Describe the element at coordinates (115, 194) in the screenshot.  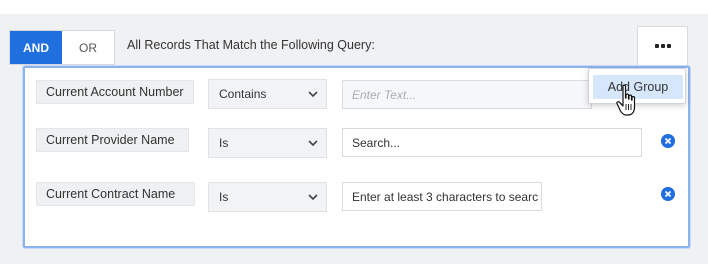
I see `field-label-contract-name: Current Contract Name` at that location.